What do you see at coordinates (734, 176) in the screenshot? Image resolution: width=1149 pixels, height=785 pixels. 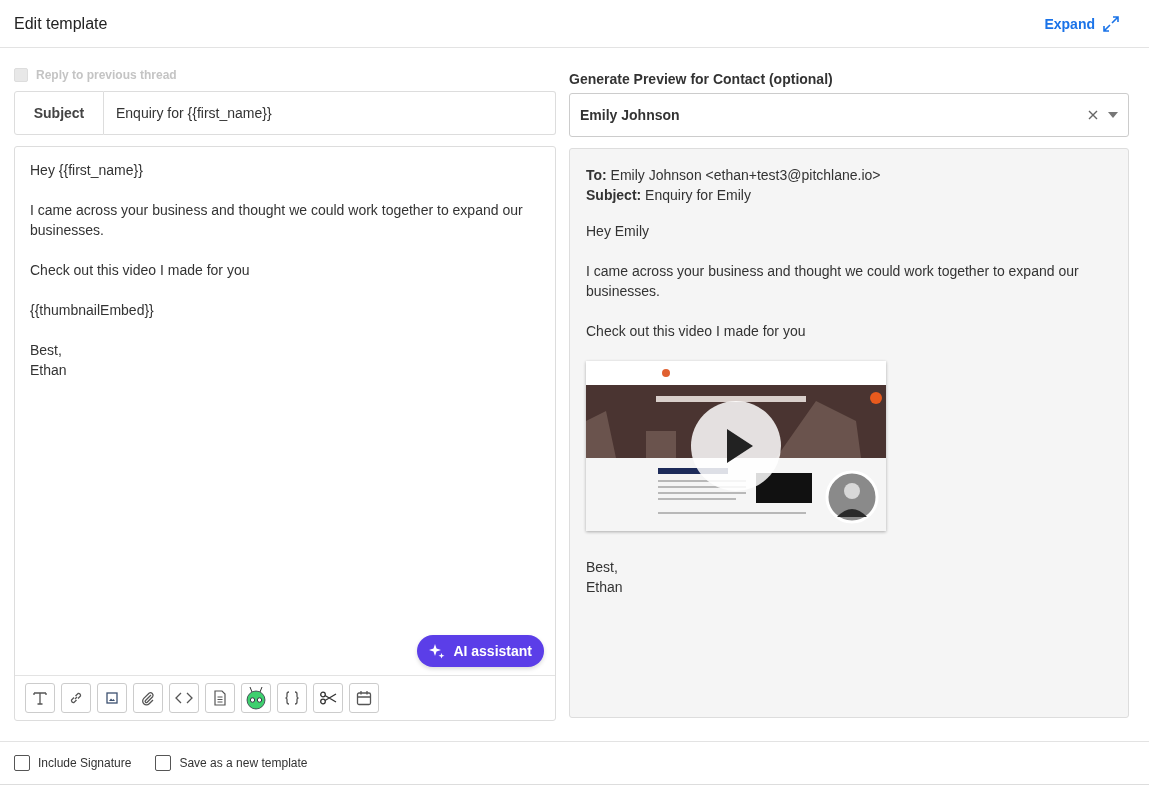 I see `to-line: To: Emily Johnson <ethan+test3@pitchlane.io>` at bounding box center [734, 176].